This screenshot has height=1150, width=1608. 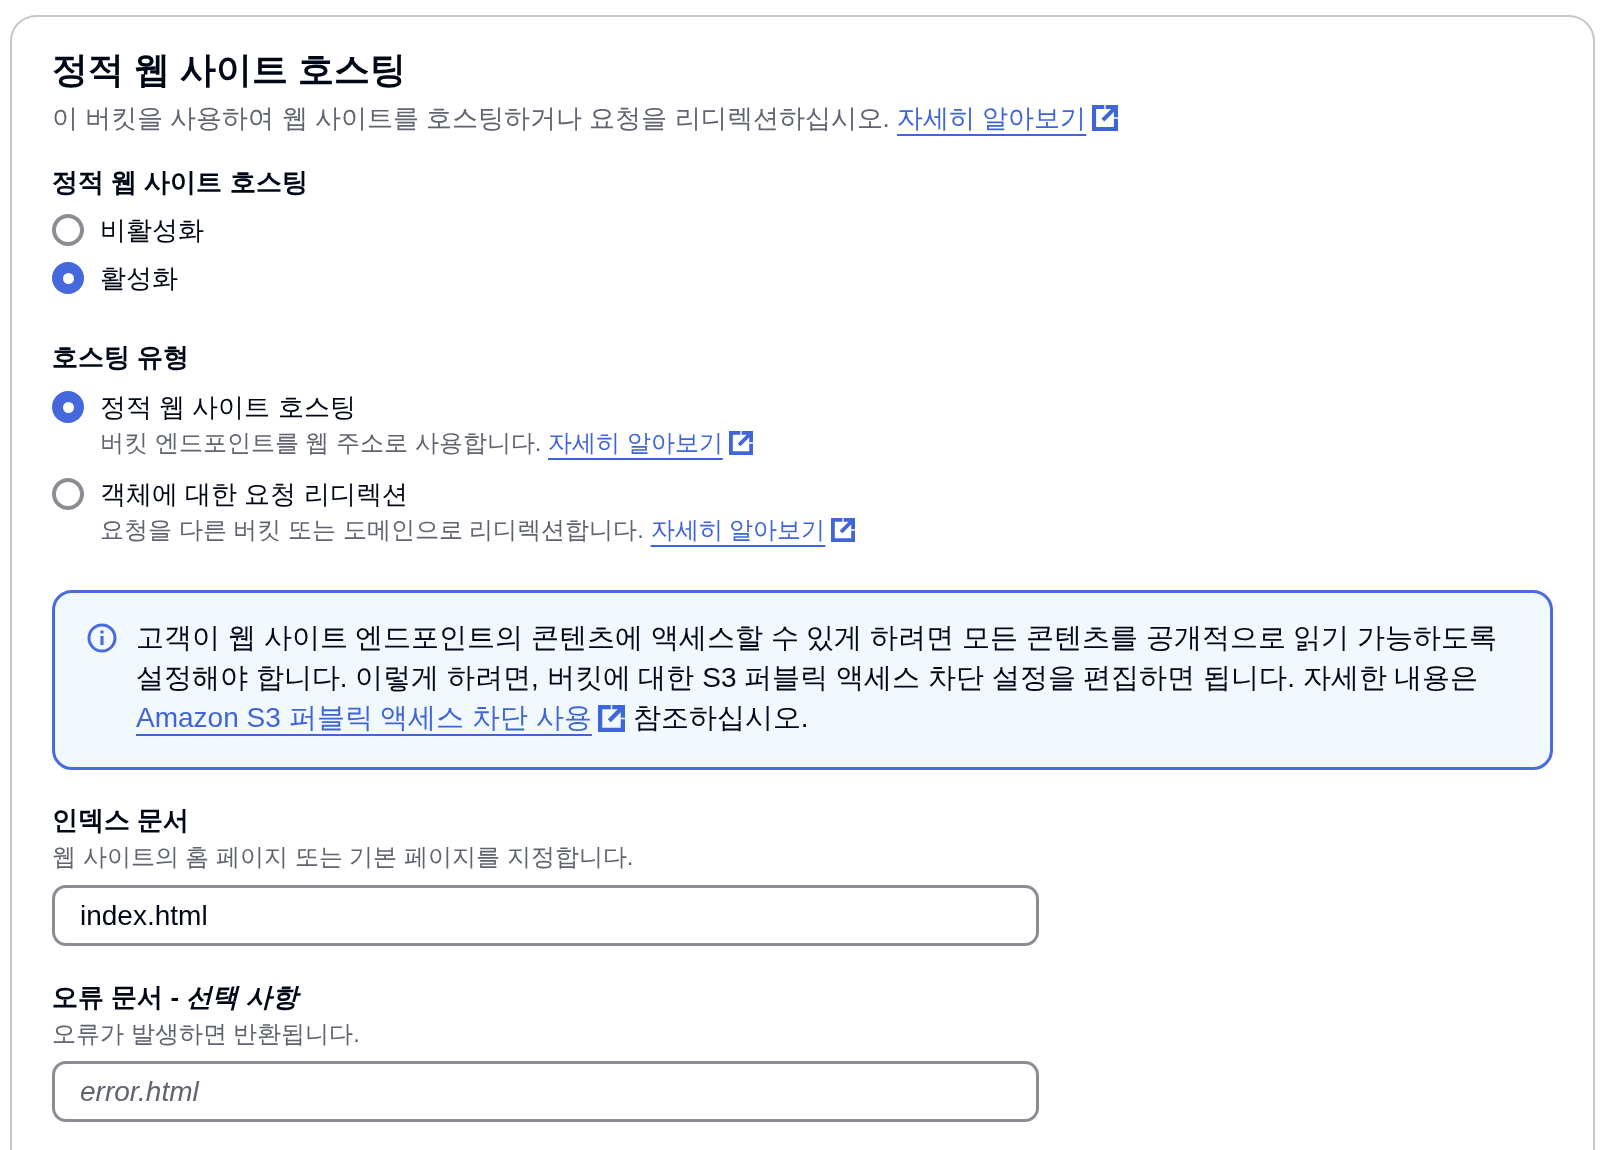 I want to click on radio-label: 객체에 대한 요청 리디렉션, so click(x=254, y=494).